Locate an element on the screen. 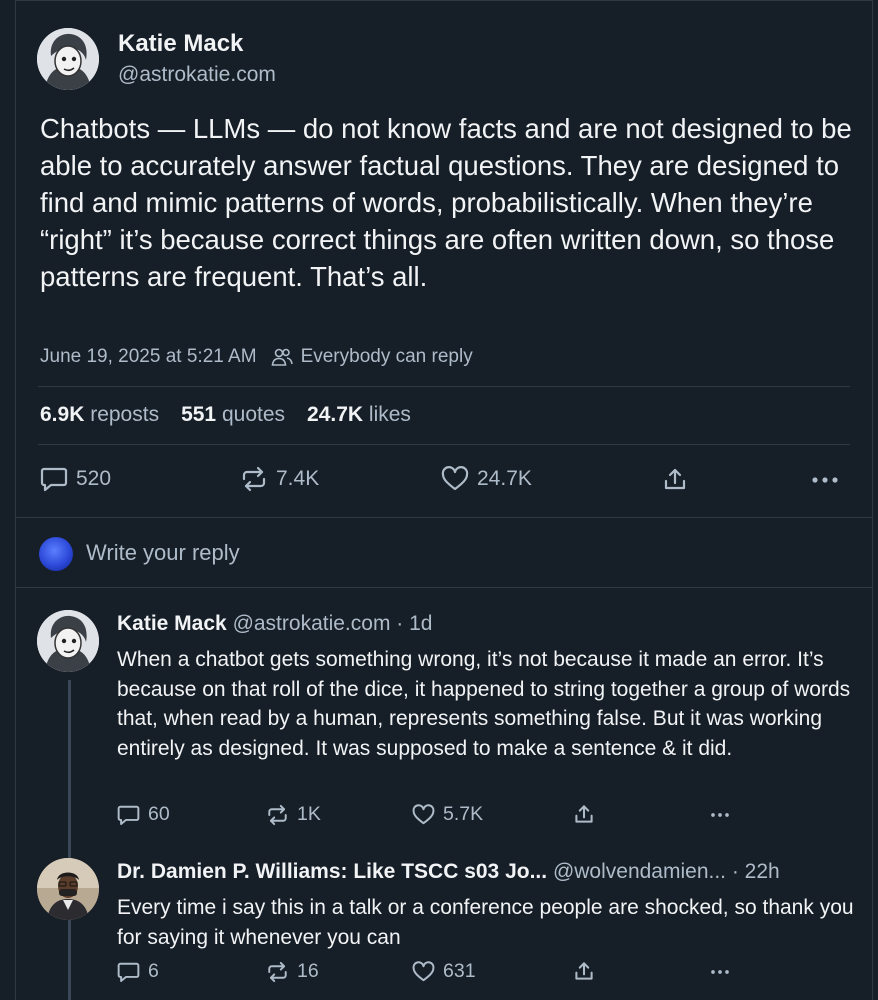 The image size is (878, 1000). reply-time: · 22h is located at coordinates (755, 871).